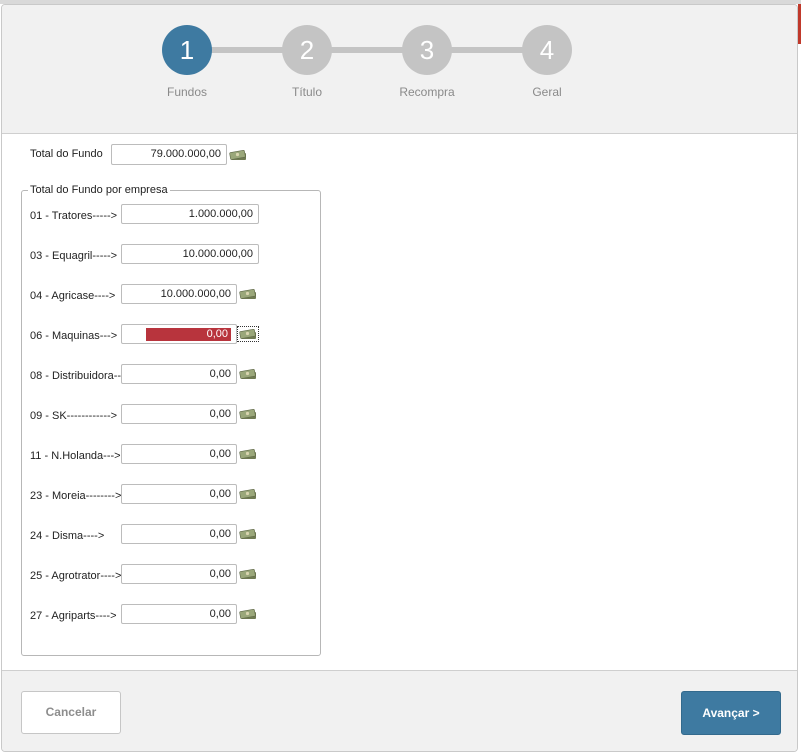 This screenshot has width=801, height=755. I want to click on total-value-field: 79.000.000,00, so click(169, 154).